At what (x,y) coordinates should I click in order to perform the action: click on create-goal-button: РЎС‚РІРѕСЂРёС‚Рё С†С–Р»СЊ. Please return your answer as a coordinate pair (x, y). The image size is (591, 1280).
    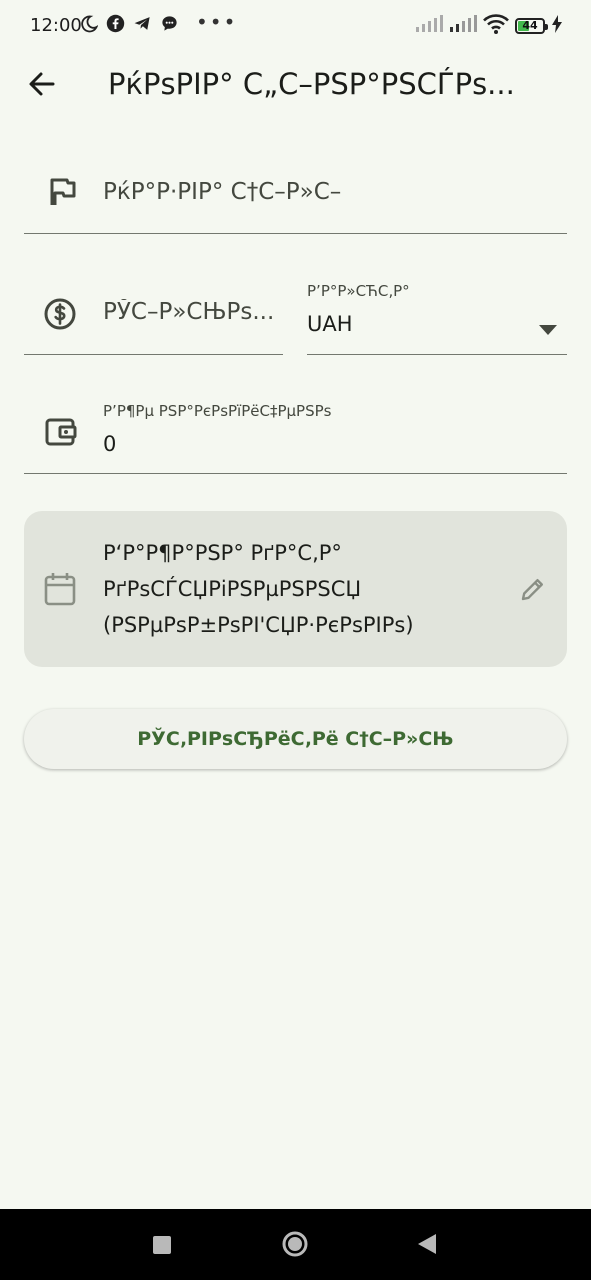
    Looking at the image, I should click on (295, 739).